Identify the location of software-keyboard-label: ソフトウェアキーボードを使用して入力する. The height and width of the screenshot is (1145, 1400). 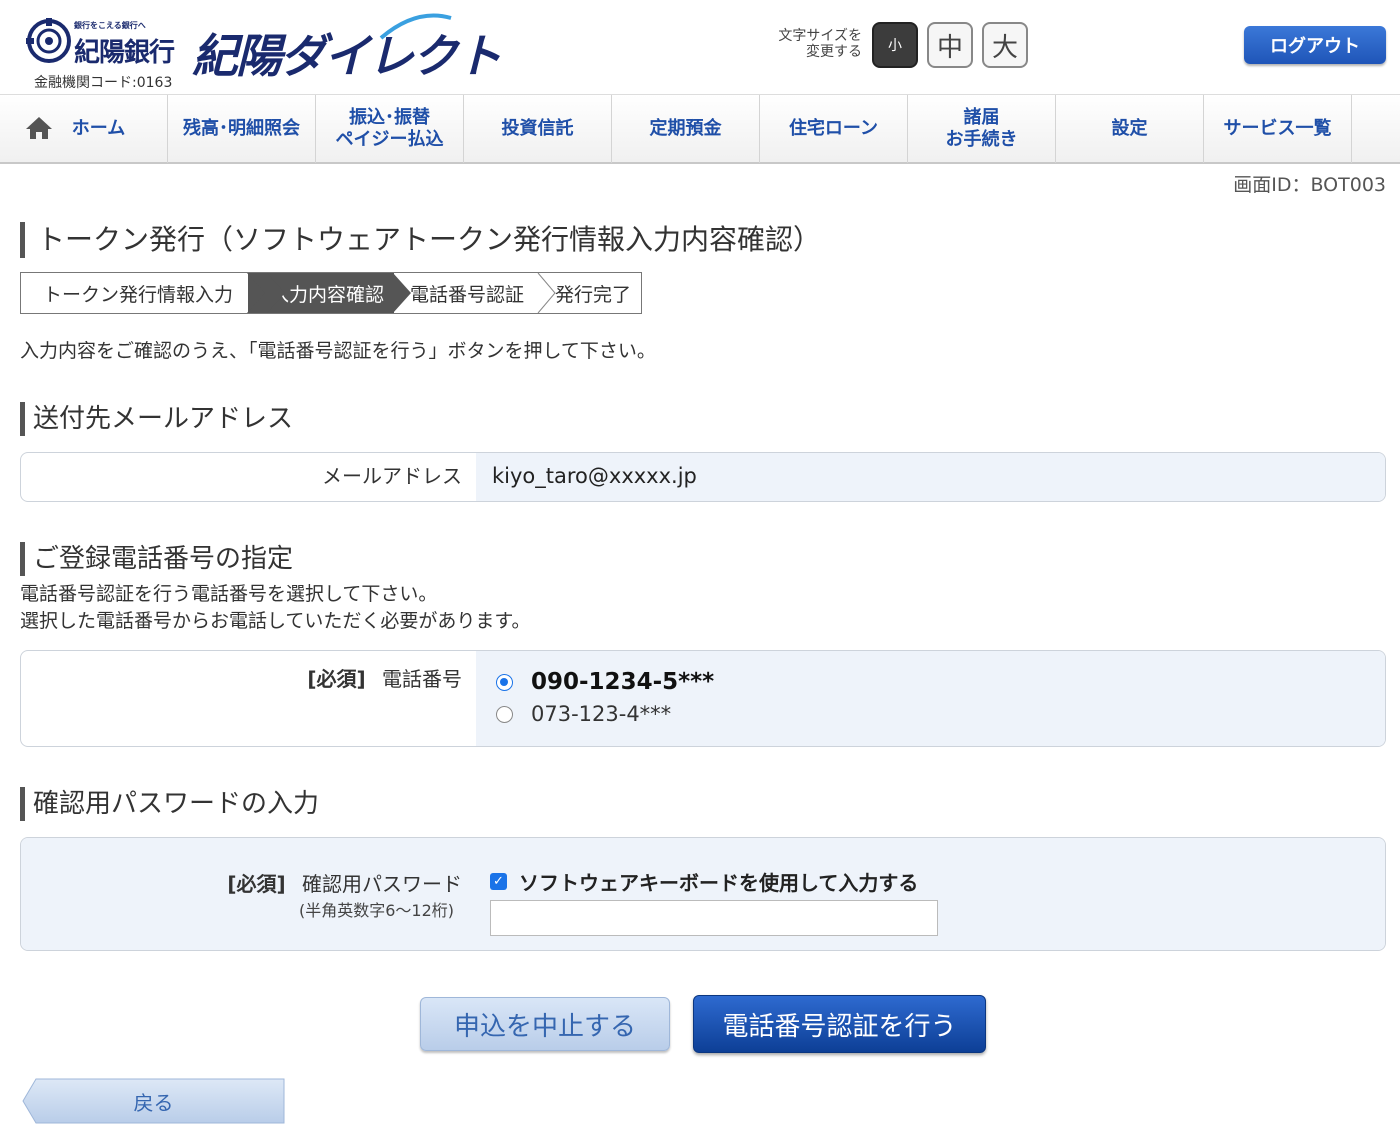
(719, 882).